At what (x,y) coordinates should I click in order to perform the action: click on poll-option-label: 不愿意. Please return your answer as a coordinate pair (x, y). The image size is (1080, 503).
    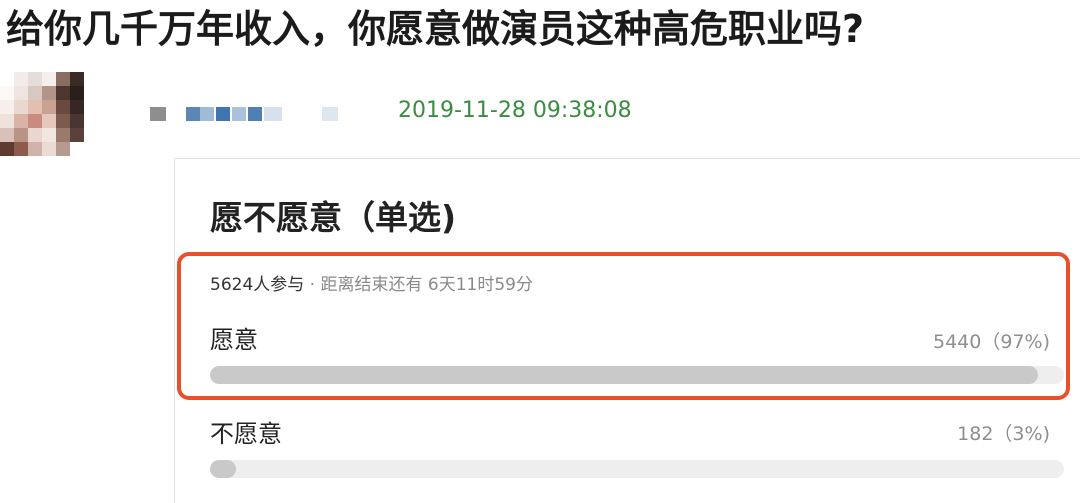
    Looking at the image, I should click on (246, 434).